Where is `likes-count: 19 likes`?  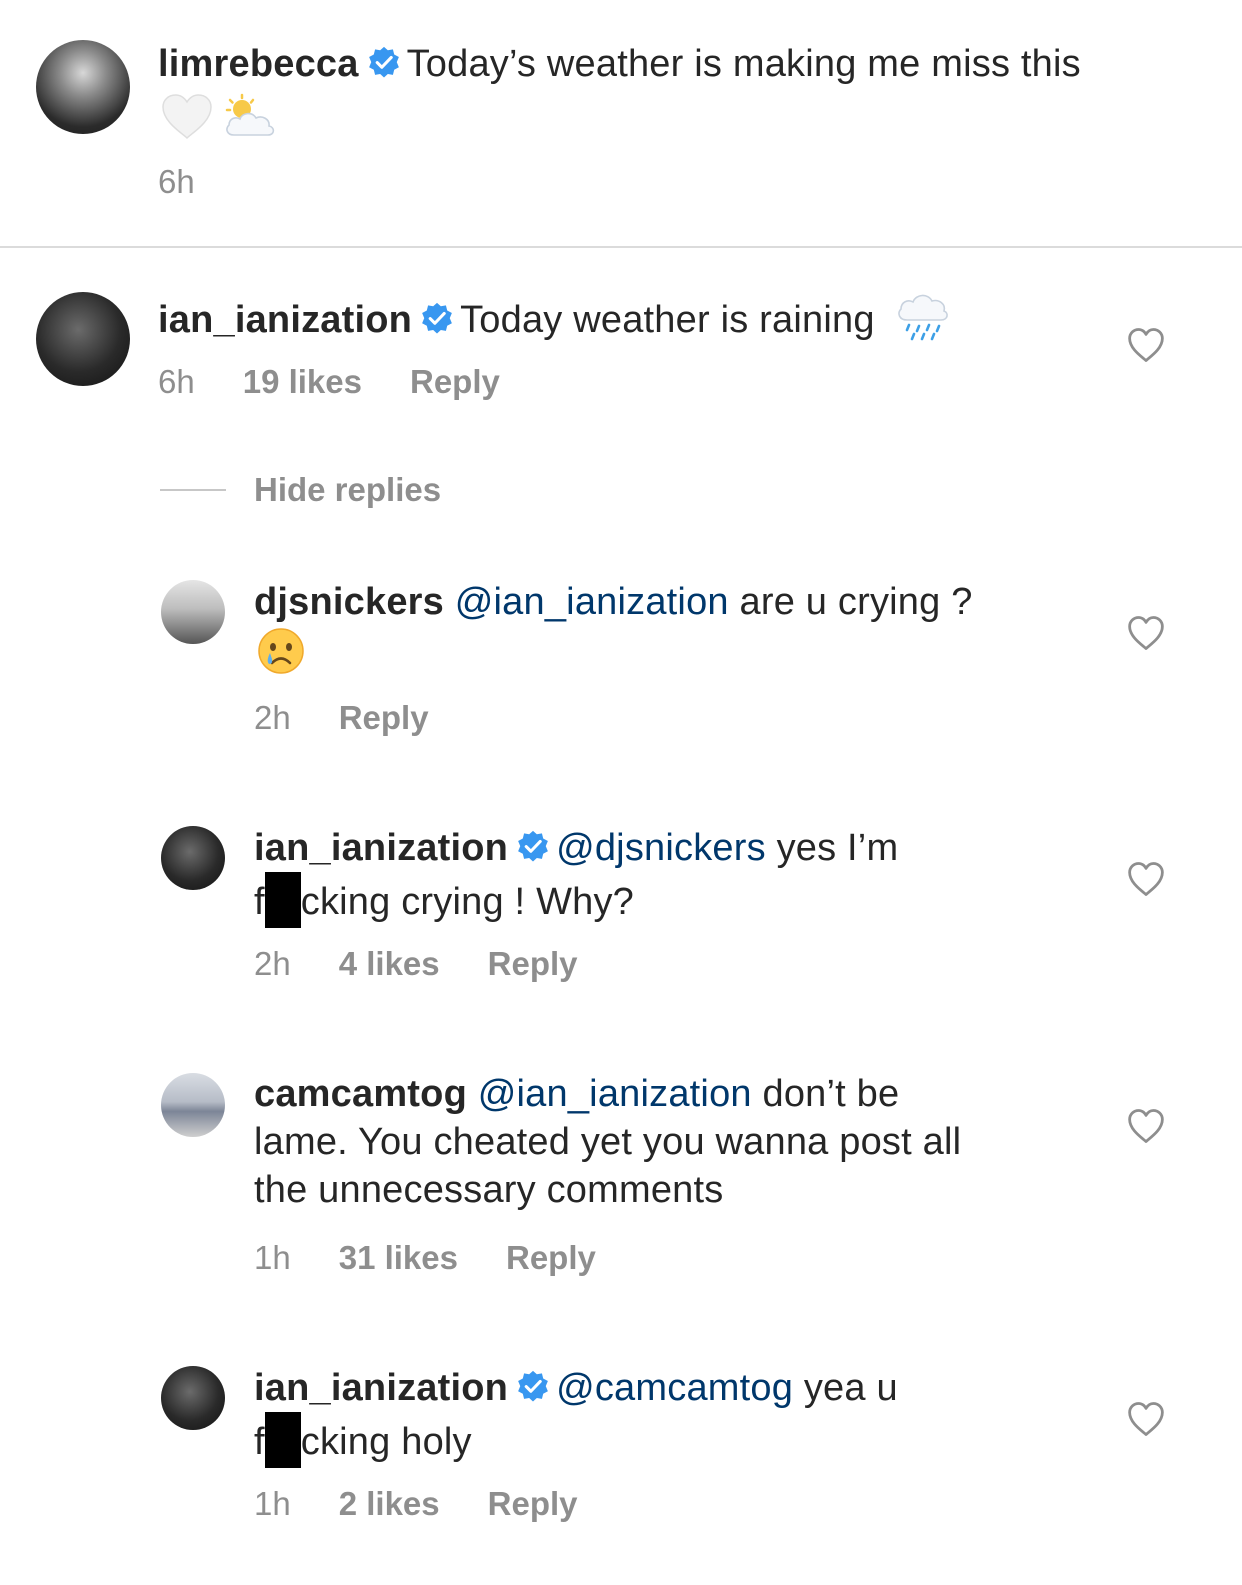
likes-count: 19 likes is located at coordinates (302, 382).